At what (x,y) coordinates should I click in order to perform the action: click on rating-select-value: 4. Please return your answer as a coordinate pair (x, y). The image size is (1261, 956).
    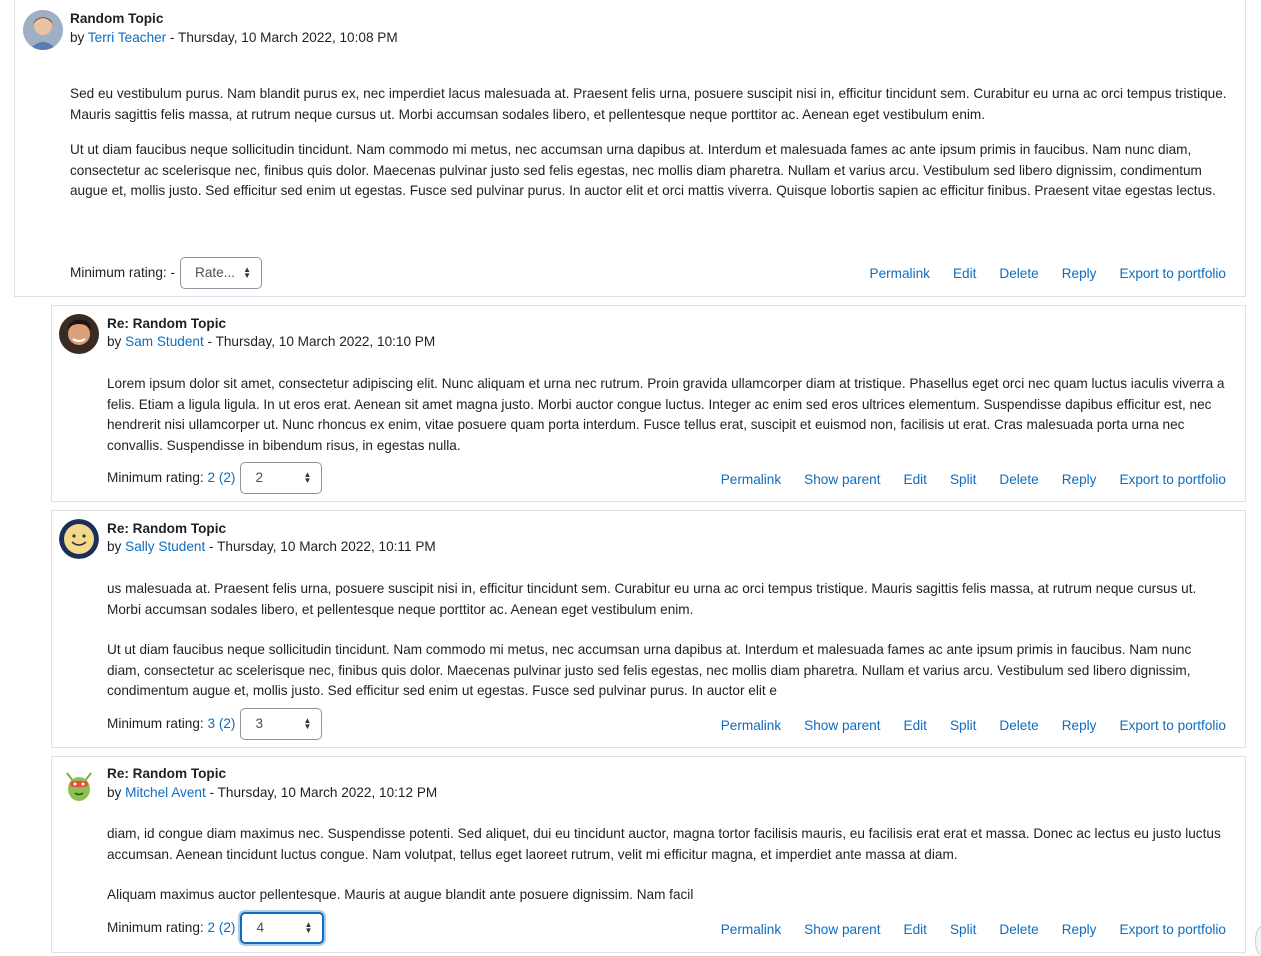
    Looking at the image, I should click on (260, 927).